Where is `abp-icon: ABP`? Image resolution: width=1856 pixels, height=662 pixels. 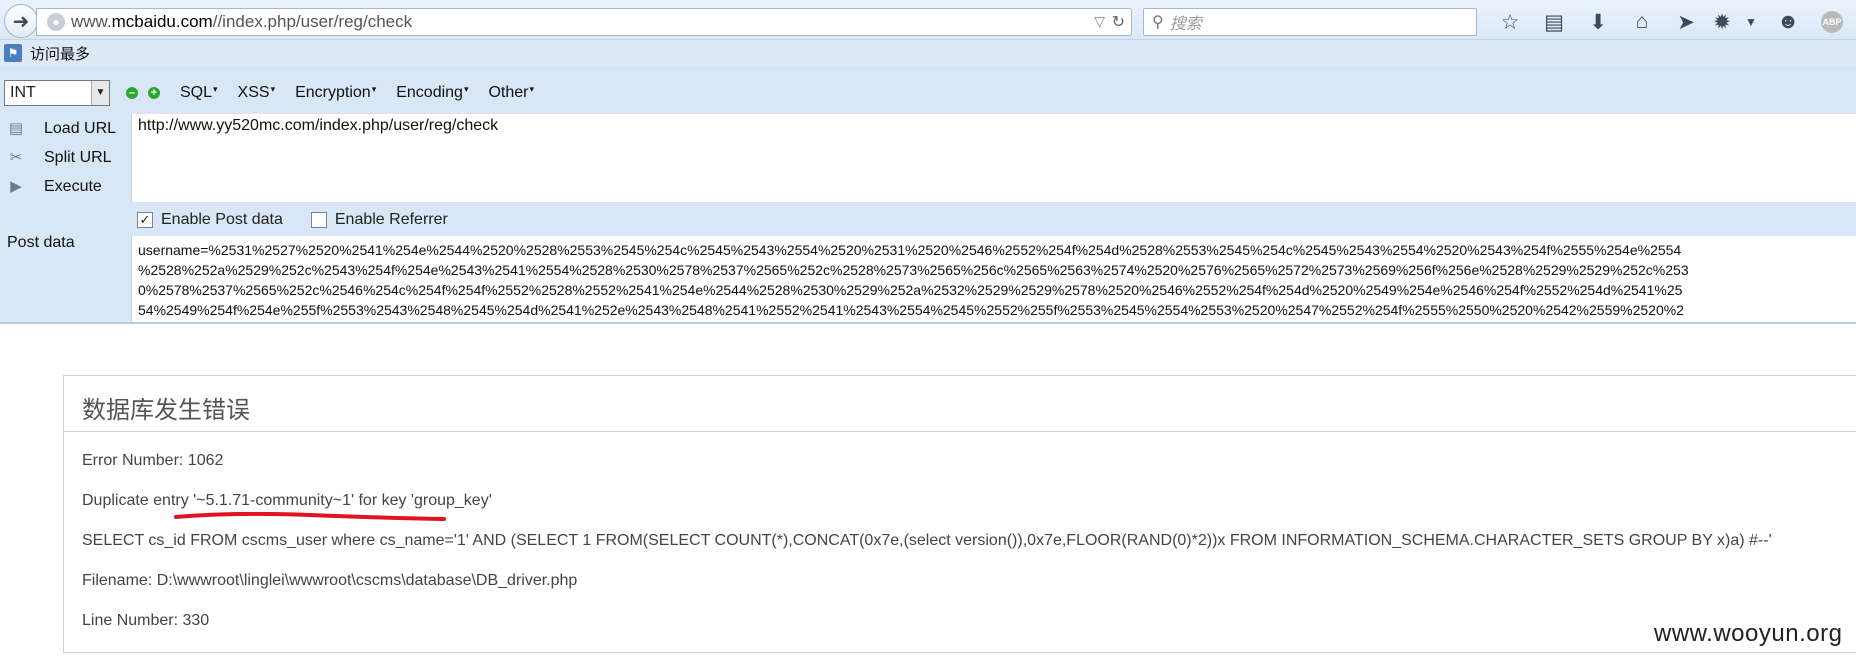 abp-icon: ABP is located at coordinates (1832, 22).